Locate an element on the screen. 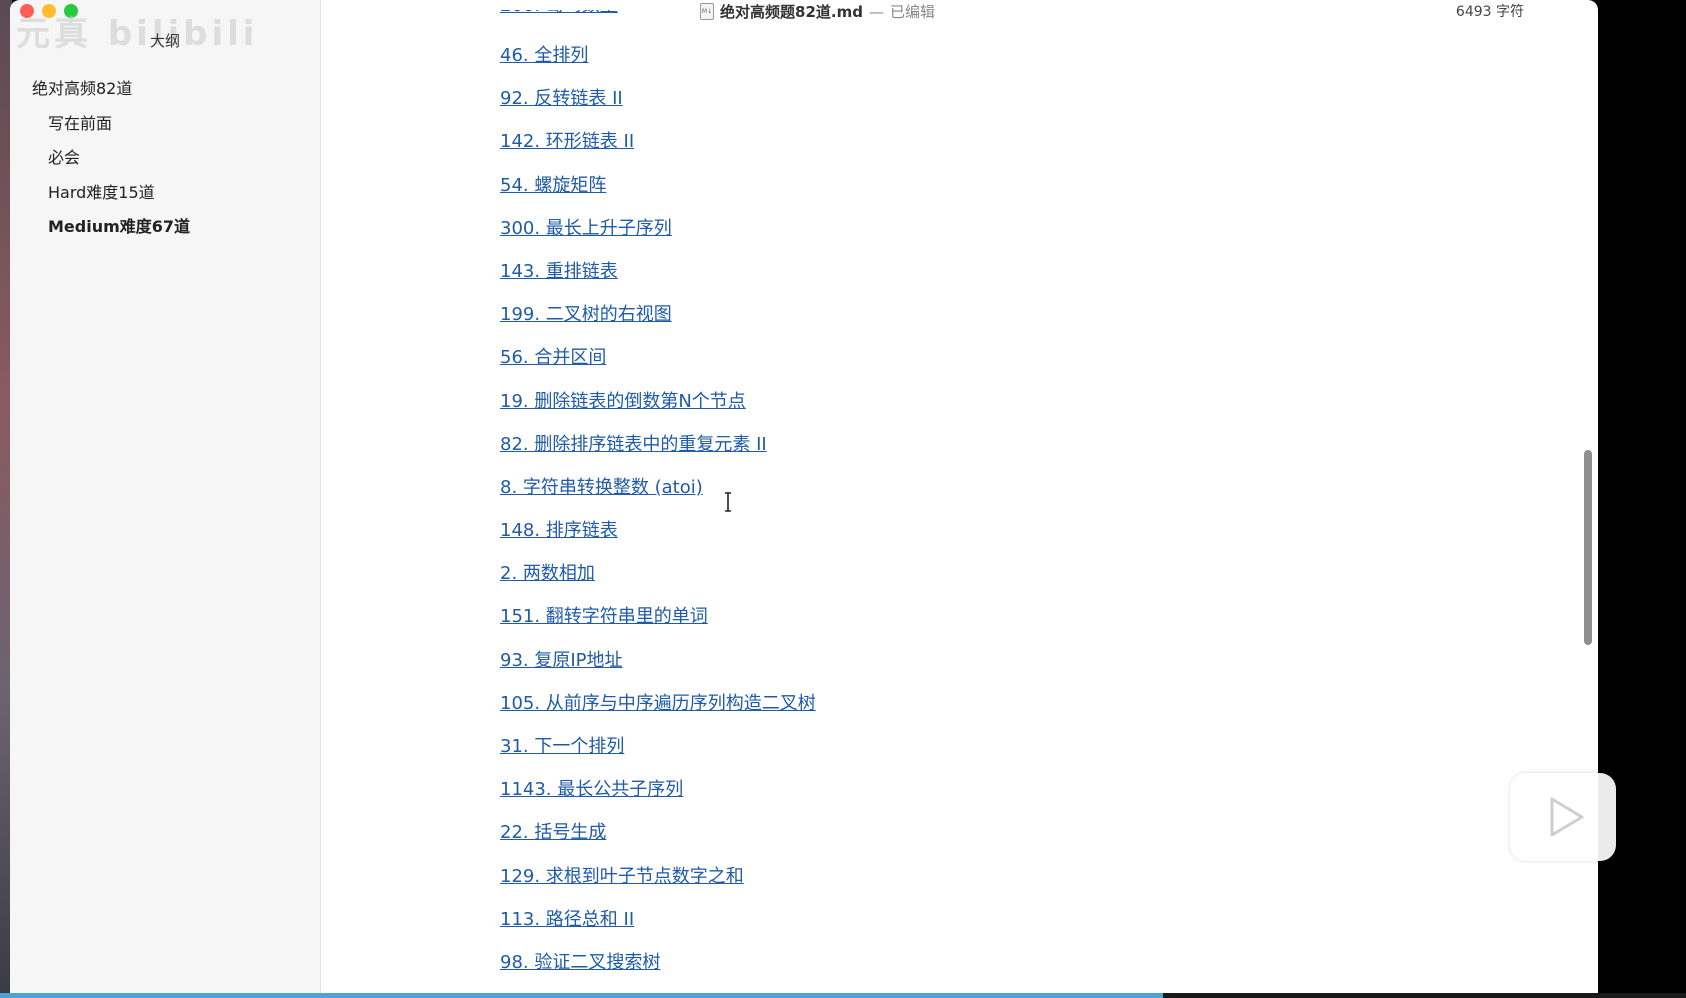 The image size is (1686, 998). outline-item: 必会 is located at coordinates (165, 158).